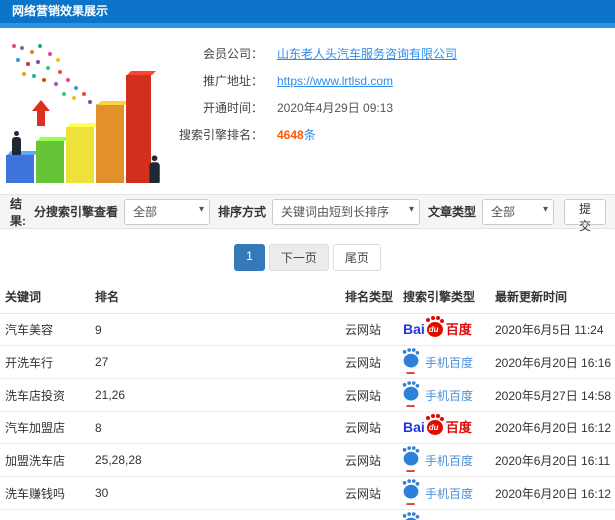 The width and height of the screenshot is (615, 520). What do you see at coordinates (45, 427) in the screenshot?
I see `keyword-cell: 汽车加盟店` at bounding box center [45, 427].